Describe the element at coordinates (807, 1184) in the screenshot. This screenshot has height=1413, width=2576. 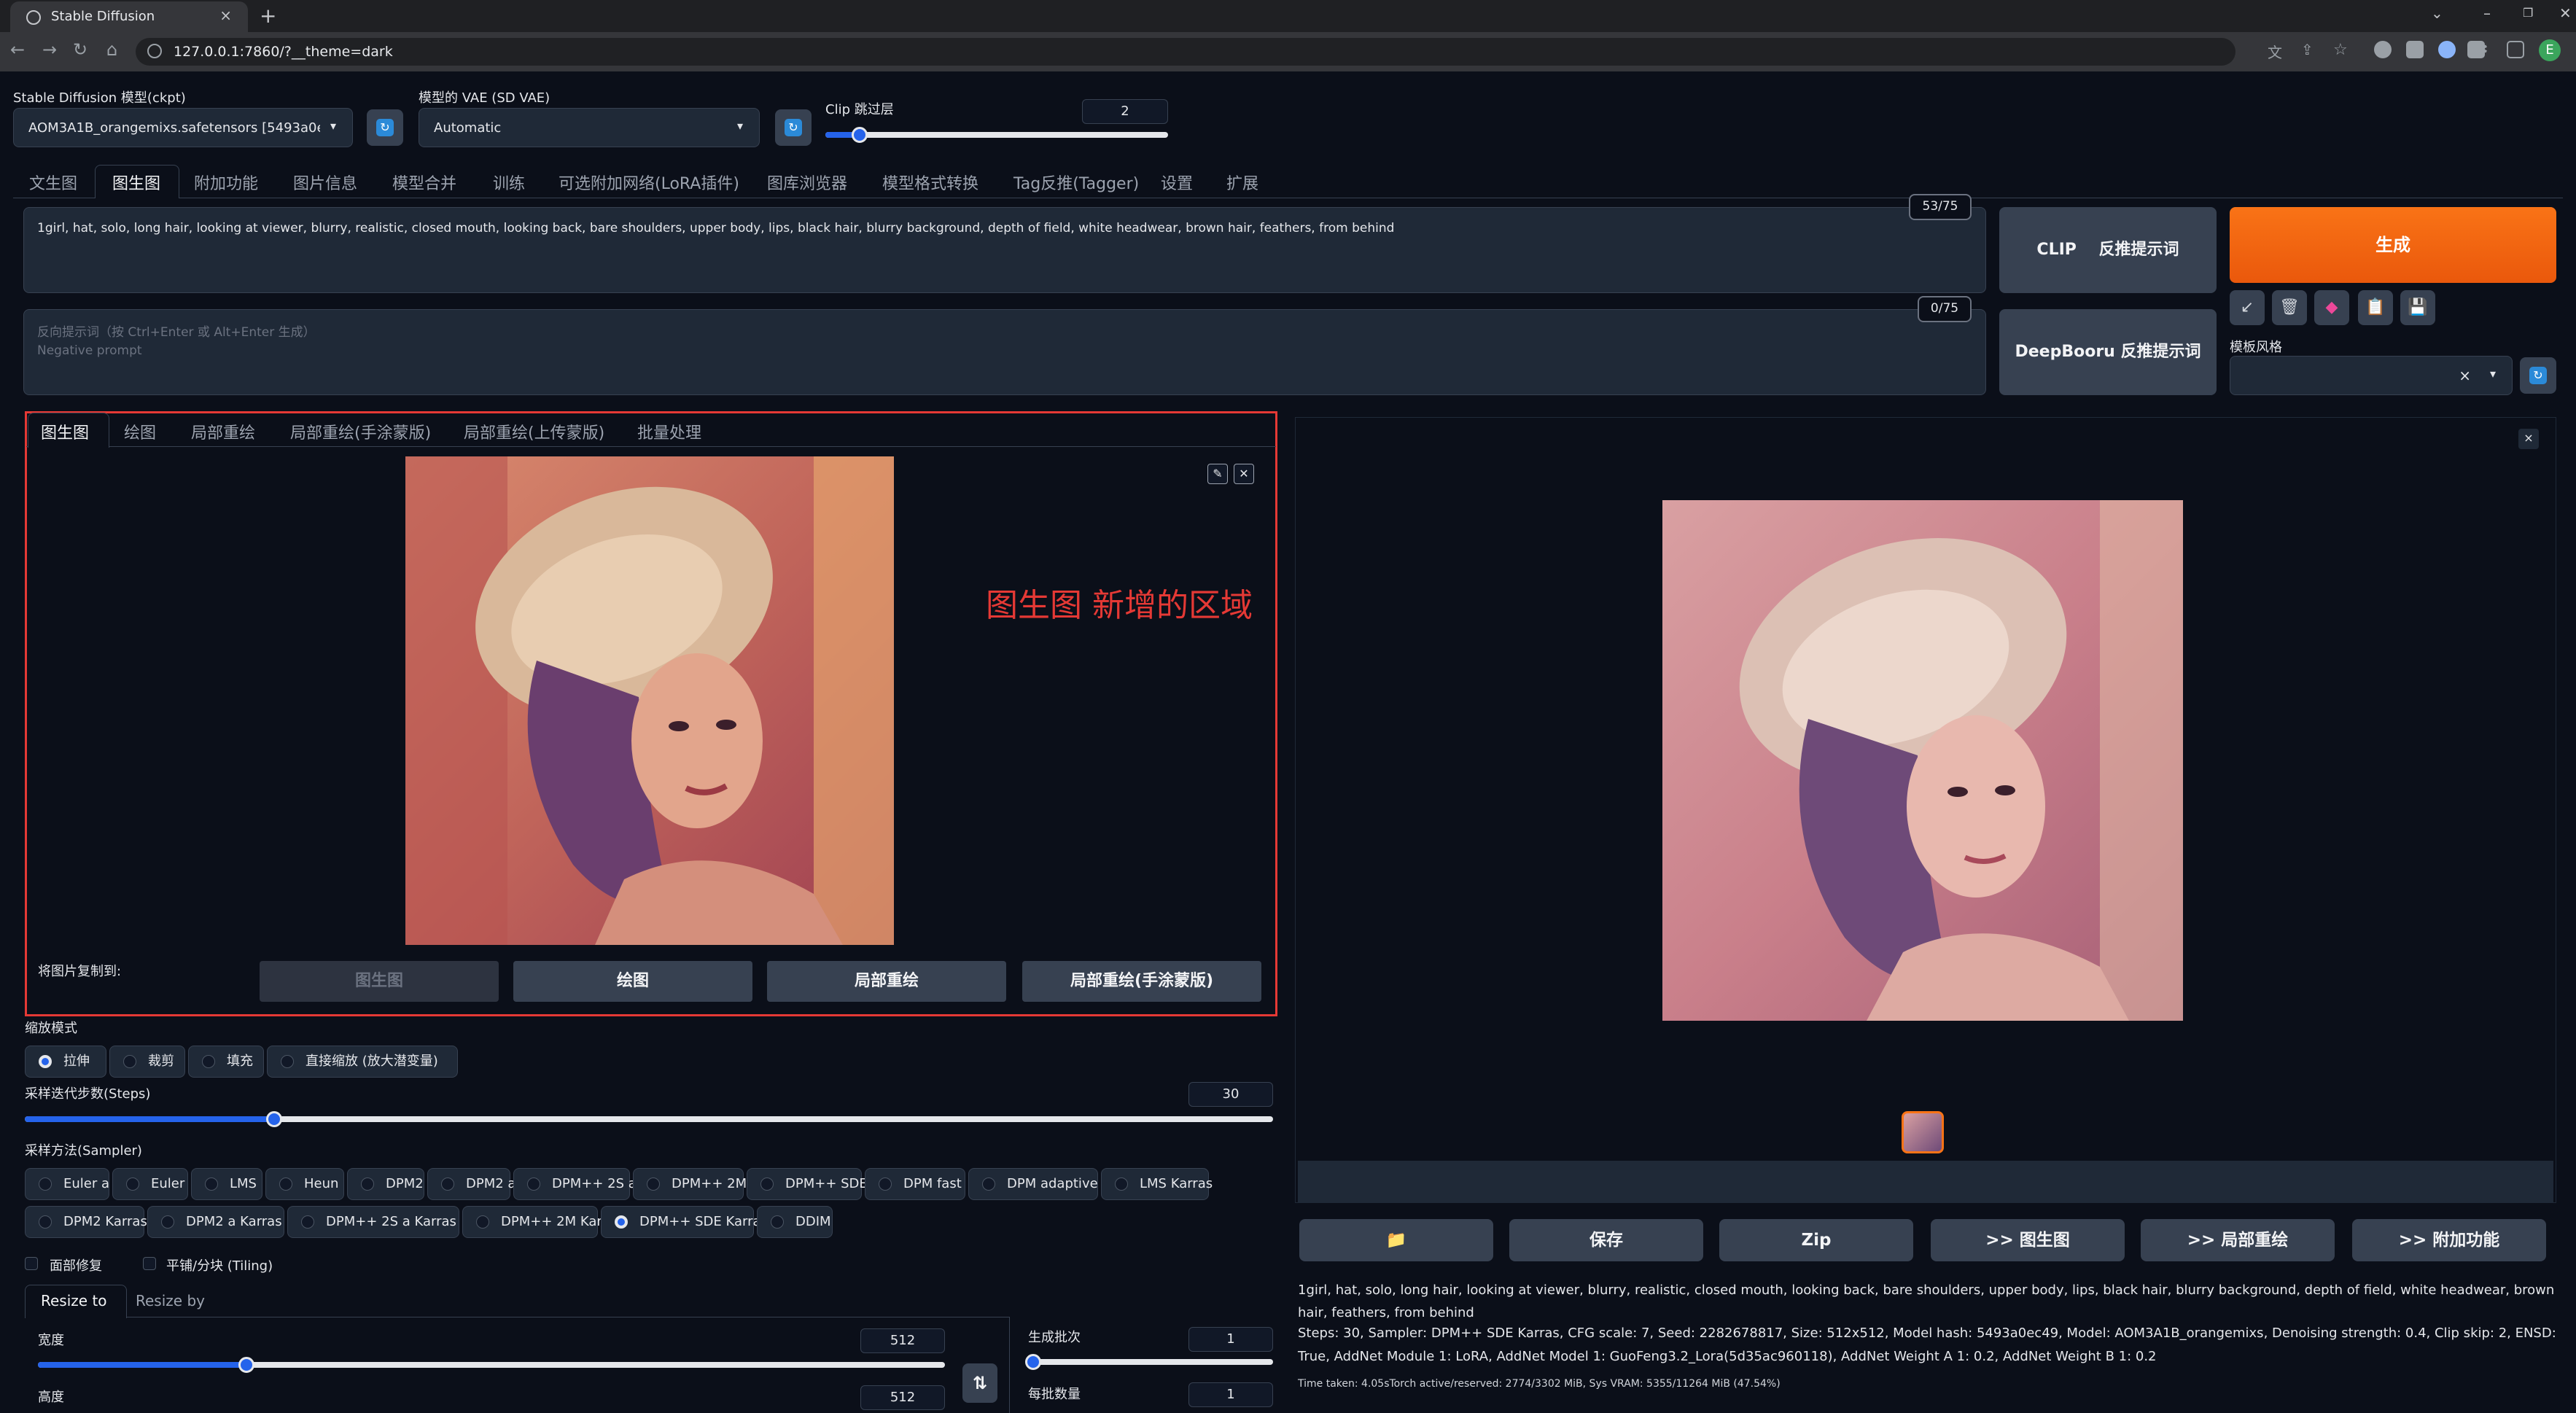
I see `sampler-option: DPM++ SDE` at that location.